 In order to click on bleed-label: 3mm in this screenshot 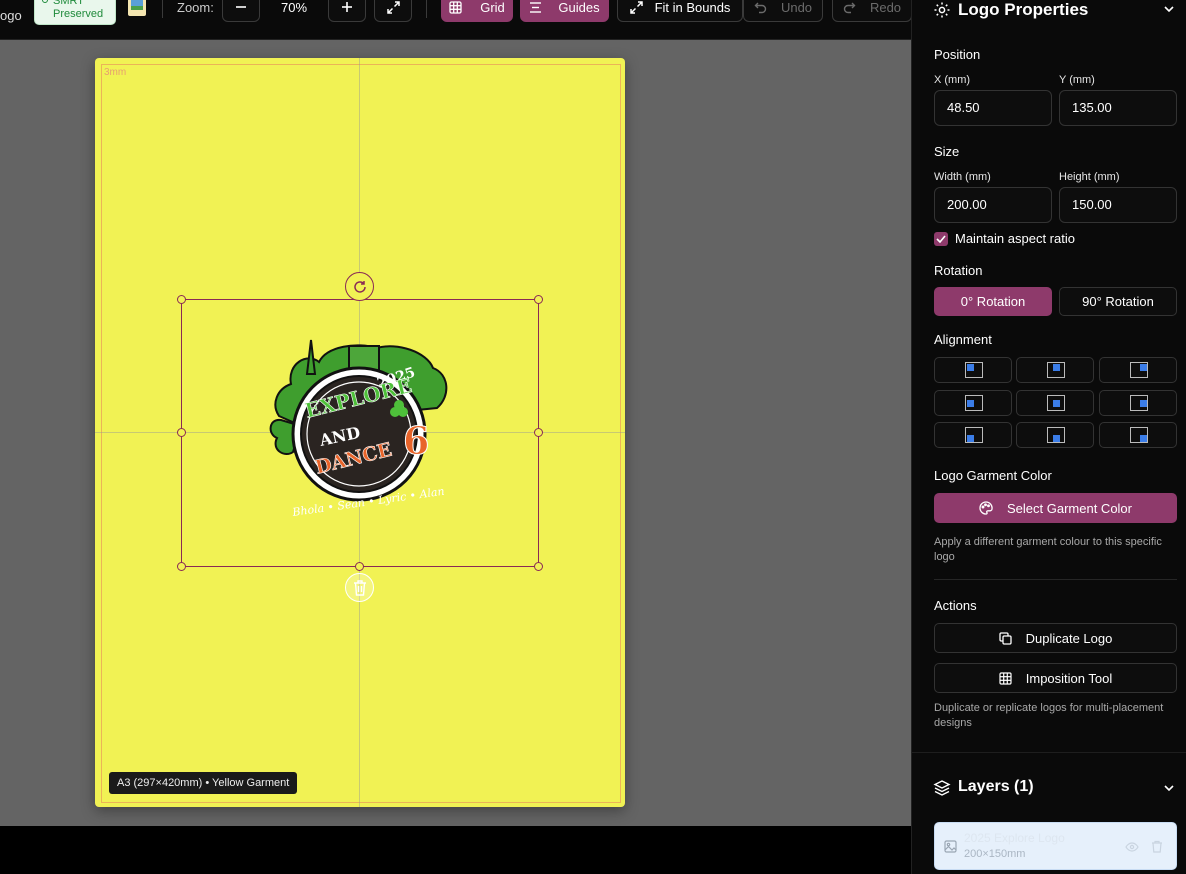, I will do `click(115, 72)`.